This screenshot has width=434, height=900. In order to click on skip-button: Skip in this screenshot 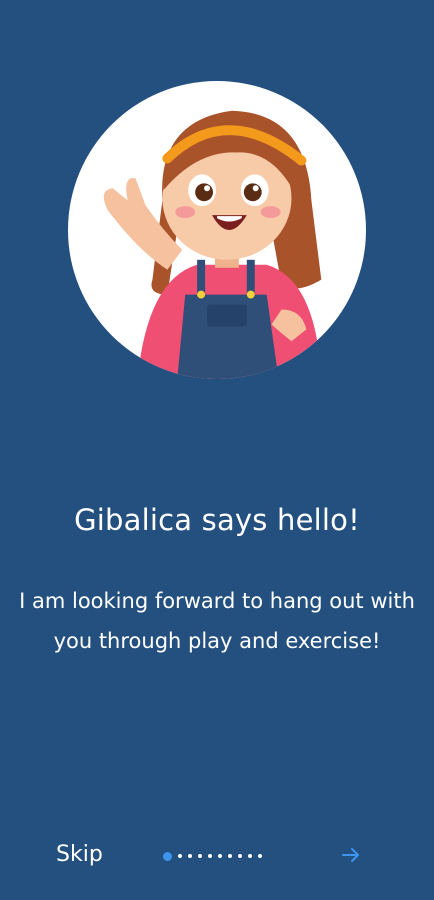, I will do `click(79, 854)`.